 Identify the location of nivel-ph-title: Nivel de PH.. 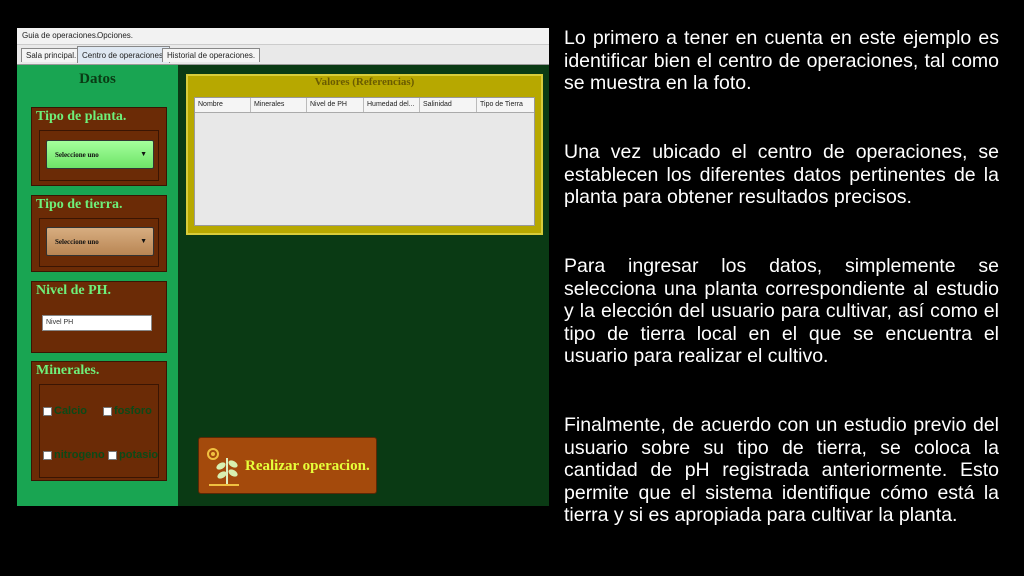
(74, 290).